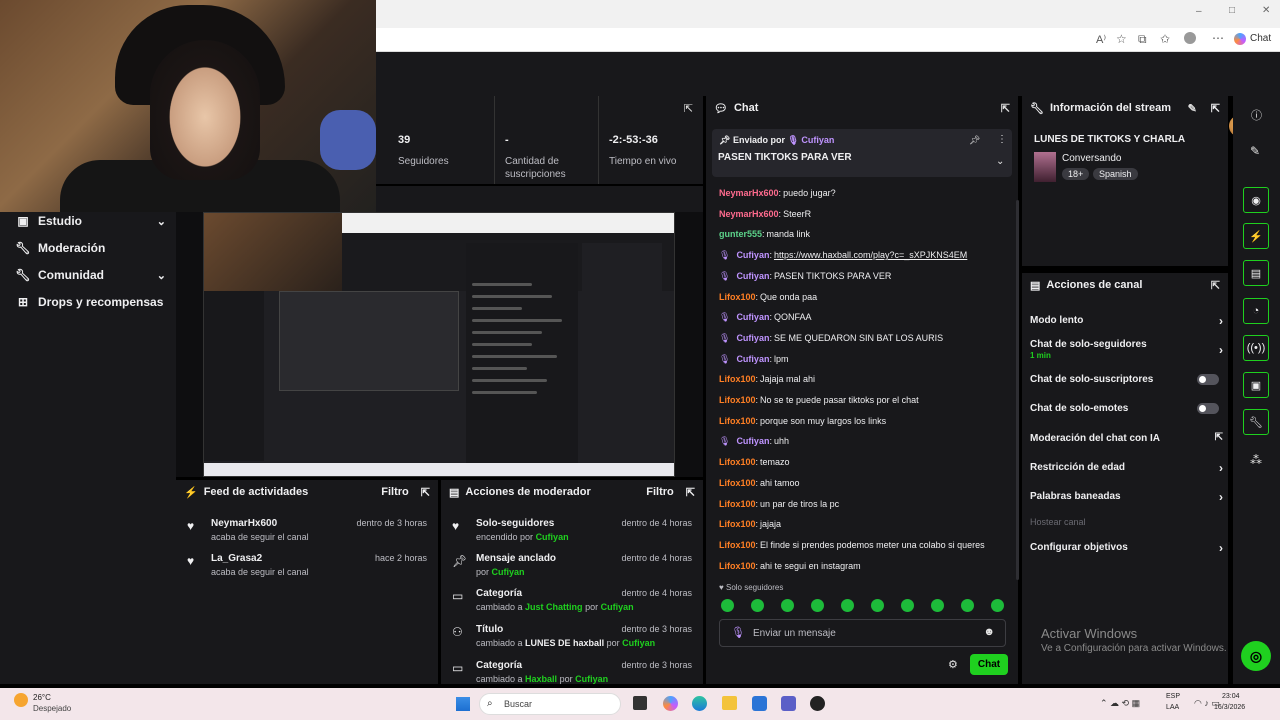 The image size is (1280, 720). What do you see at coordinates (1256, 236) in the screenshot?
I see `lightning-icon: ⚡` at bounding box center [1256, 236].